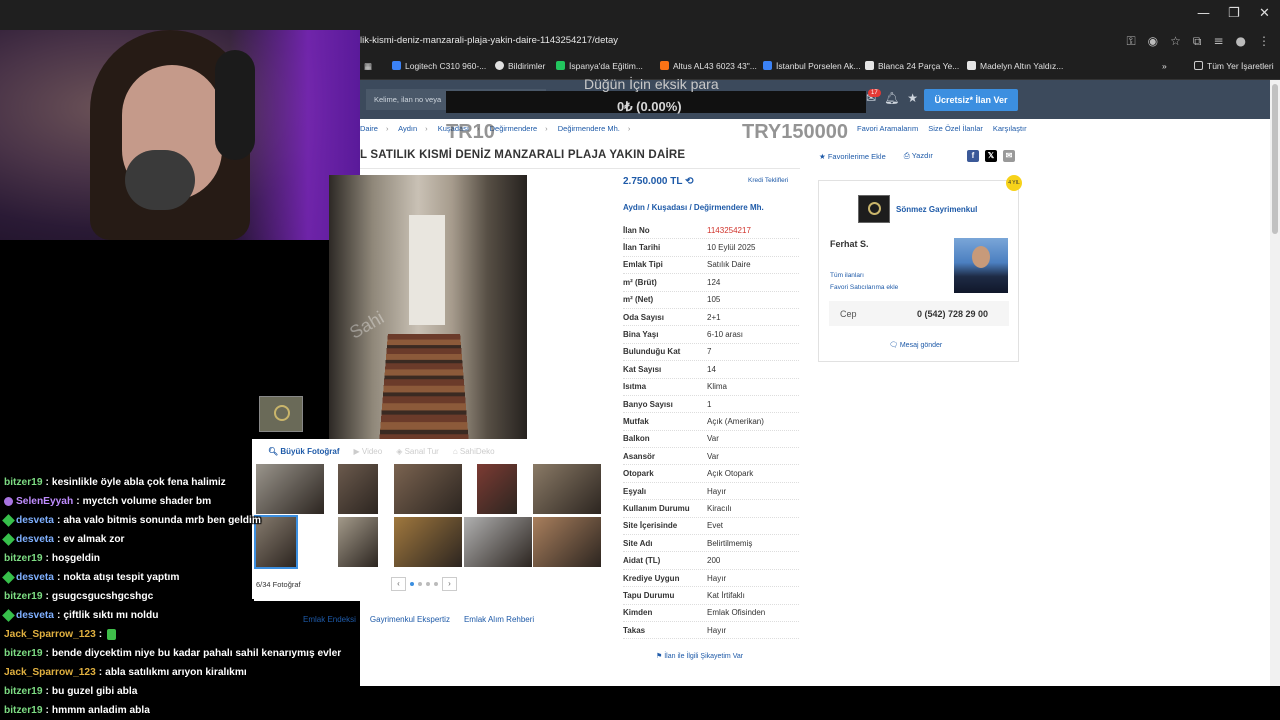  Describe the element at coordinates (1275, 385) in the screenshot. I see `page-scrollbar` at that location.